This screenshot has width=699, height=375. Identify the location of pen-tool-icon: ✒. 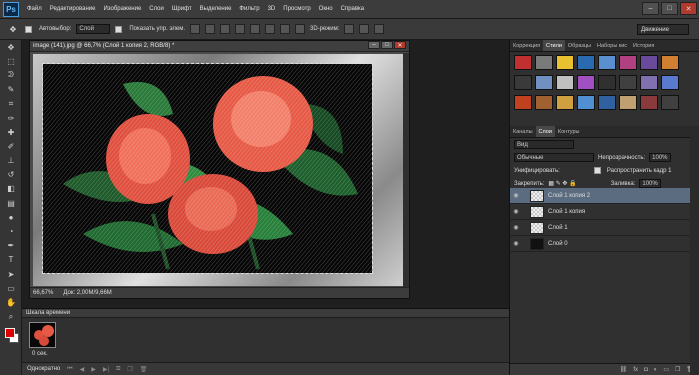
(11, 246).